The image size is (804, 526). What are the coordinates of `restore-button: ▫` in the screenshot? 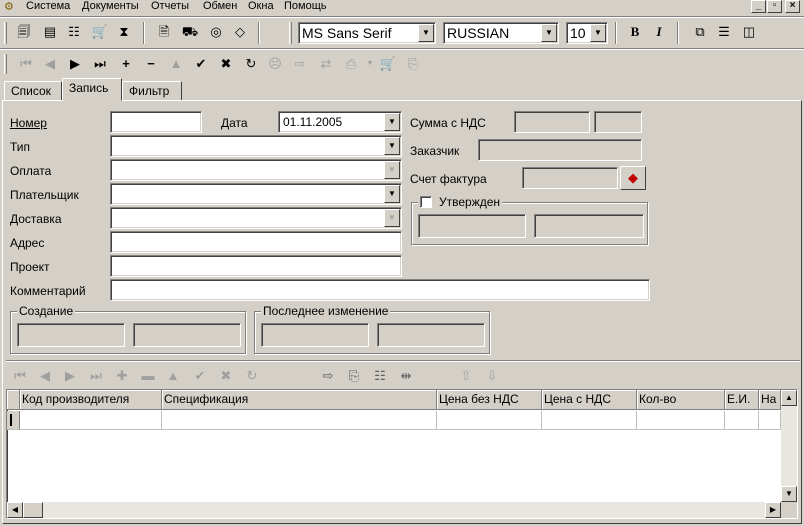 It's located at (774, 6).